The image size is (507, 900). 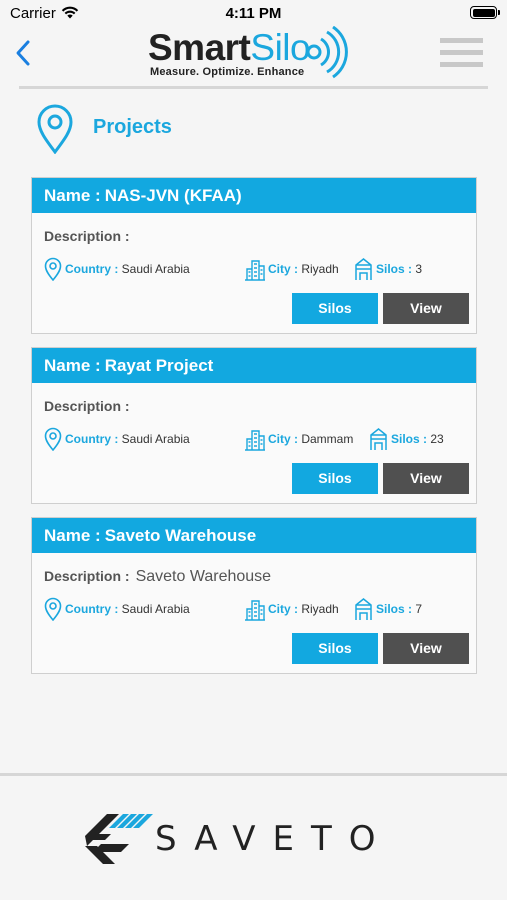 I want to click on smartsilo-logo: SmartSilo Measure. Optimize. Enhance, so click(x=248, y=54).